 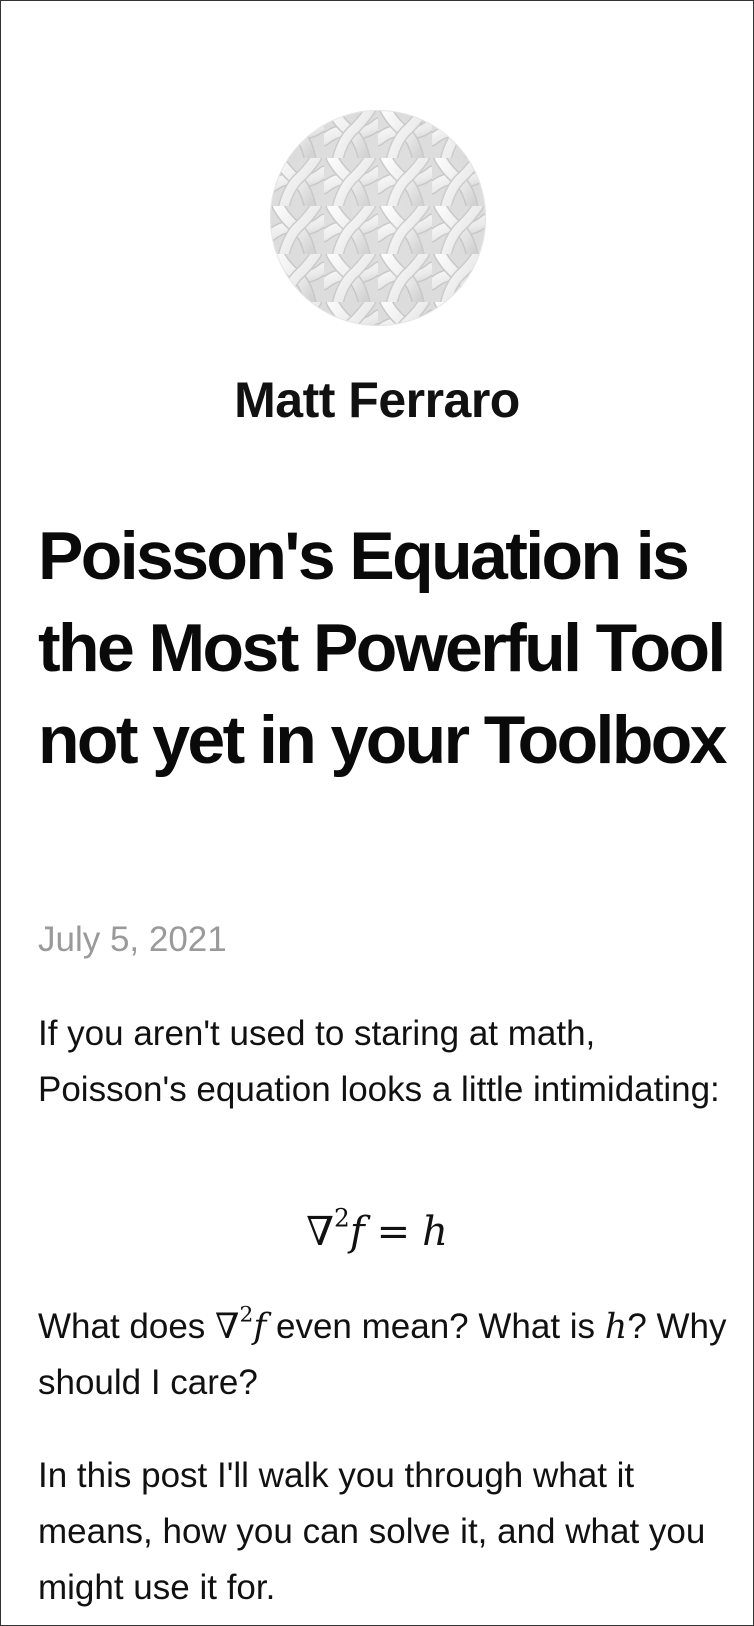 I want to click on author-name: Matt Ferraro, so click(x=377, y=400).